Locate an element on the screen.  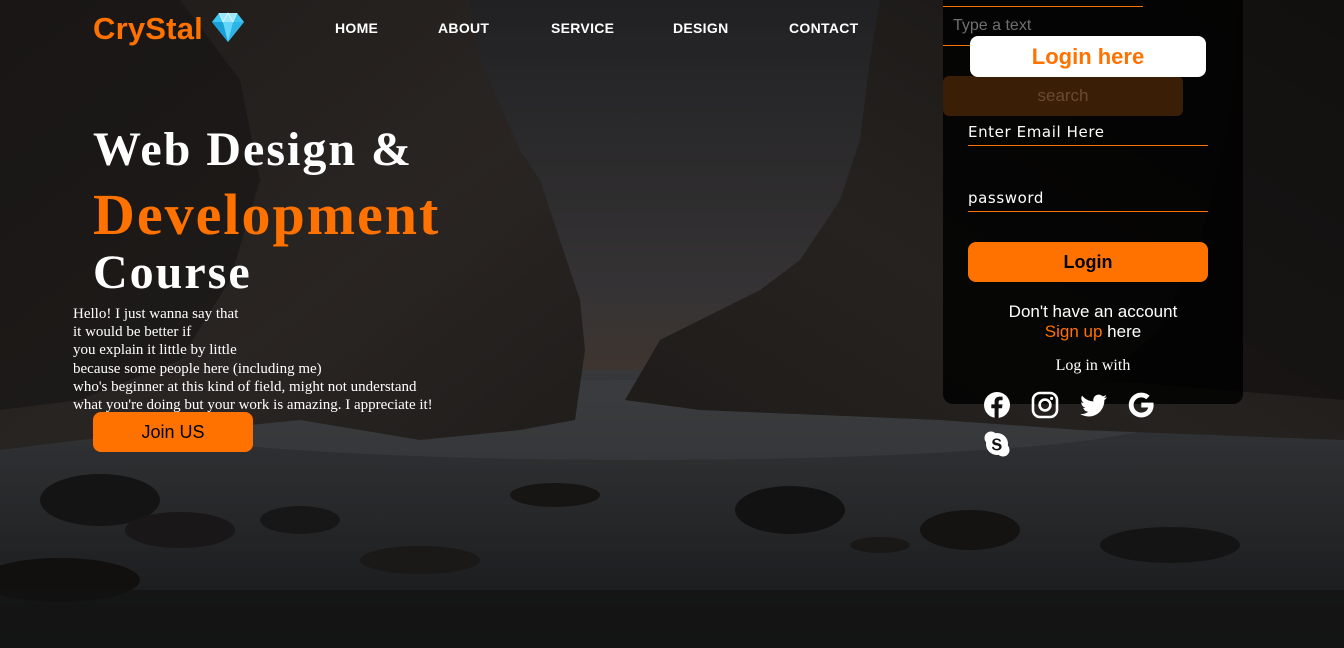
nav-item-service: SERVICE is located at coordinates (612, 29).